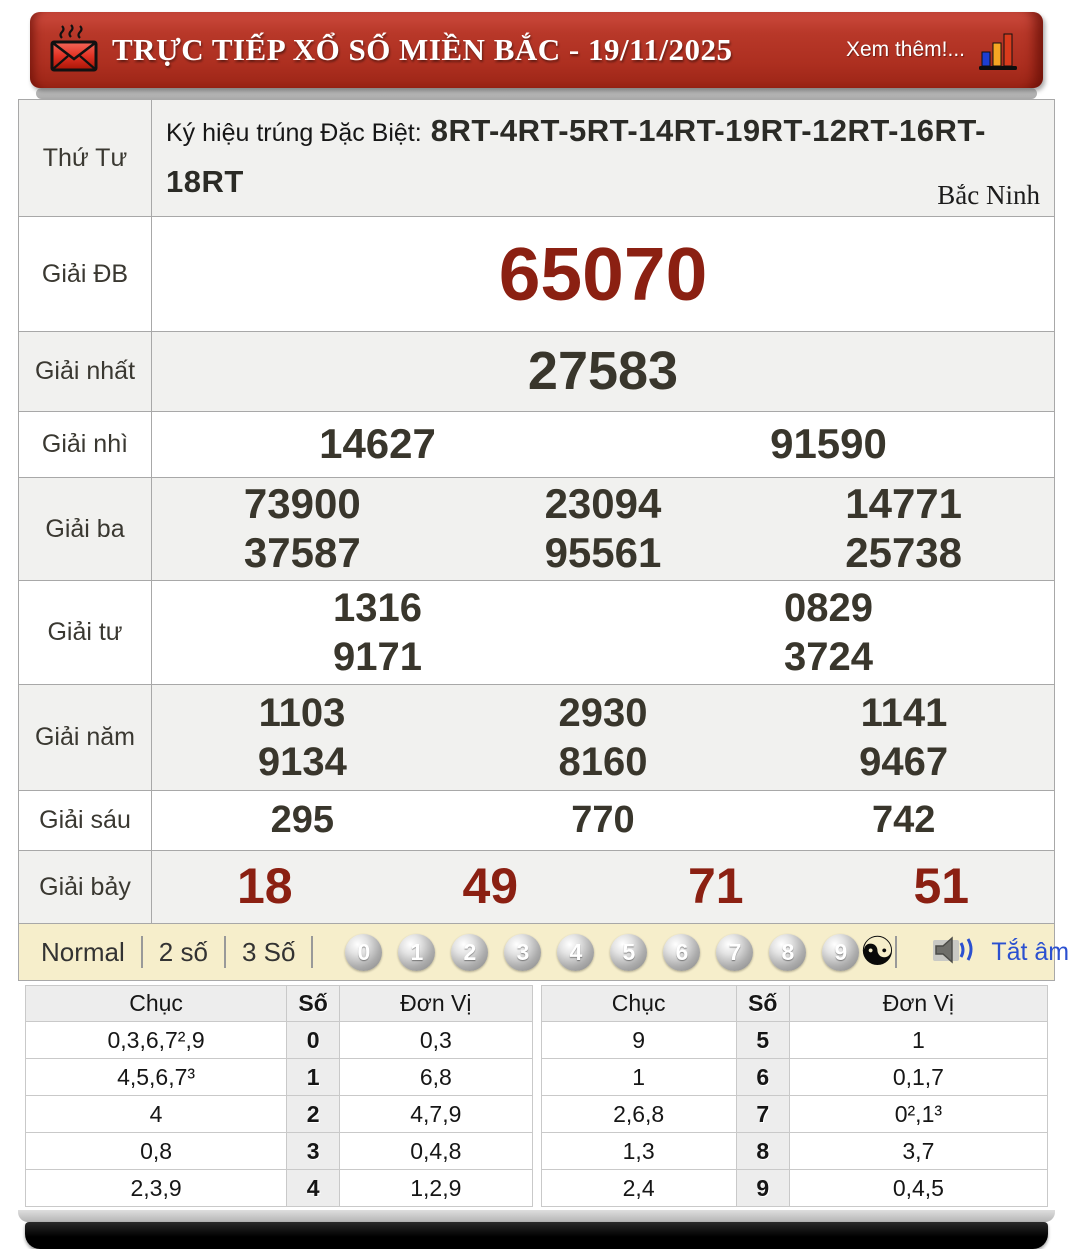 The image size is (1072, 1249). What do you see at coordinates (638, 1151) in the screenshot?
I see `tens-cell: 1,3` at bounding box center [638, 1151].